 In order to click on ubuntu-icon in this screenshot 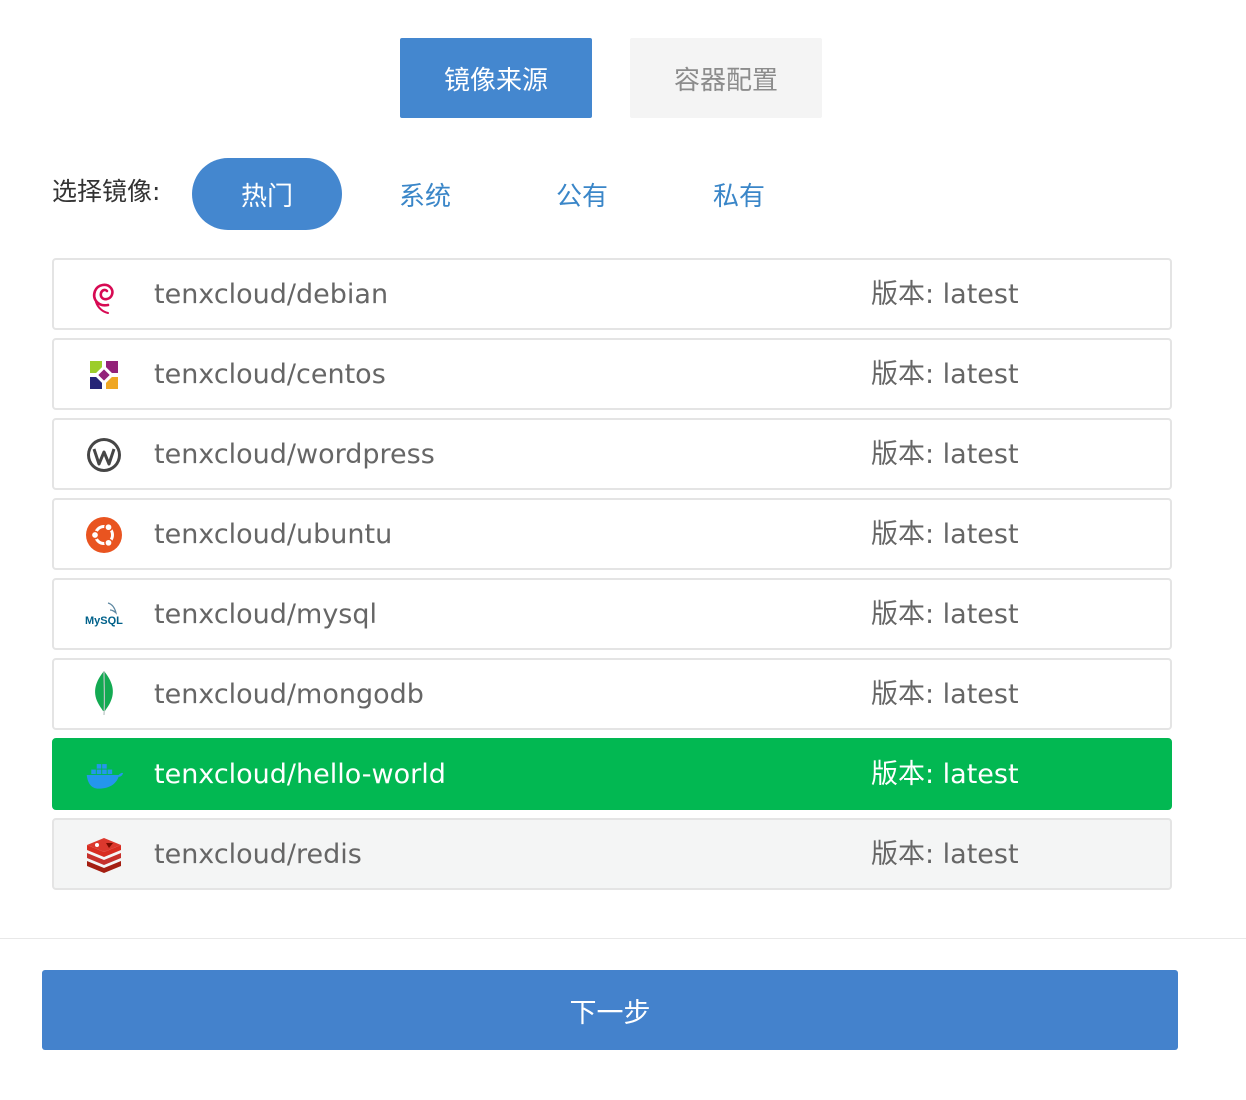, I will do `click(104, 535)`.